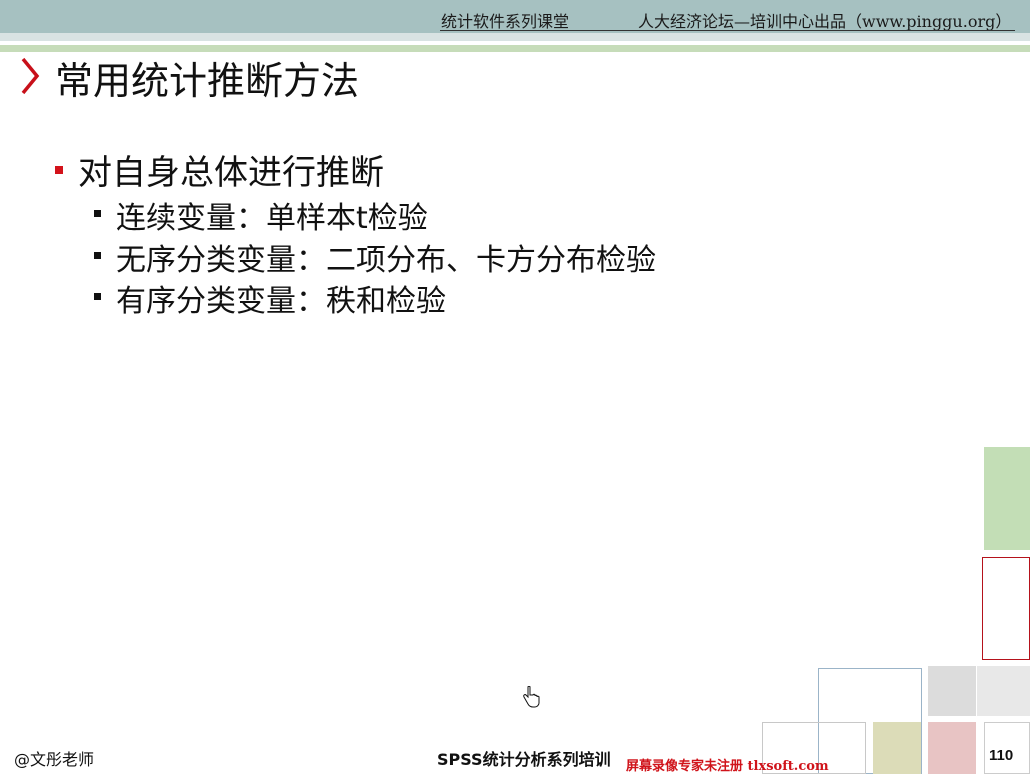 The width and height of the screenshot is (1030, 774). Describe the element at coordinates (59, 170) in the screenshot. I see `bullet-marker` at that location.